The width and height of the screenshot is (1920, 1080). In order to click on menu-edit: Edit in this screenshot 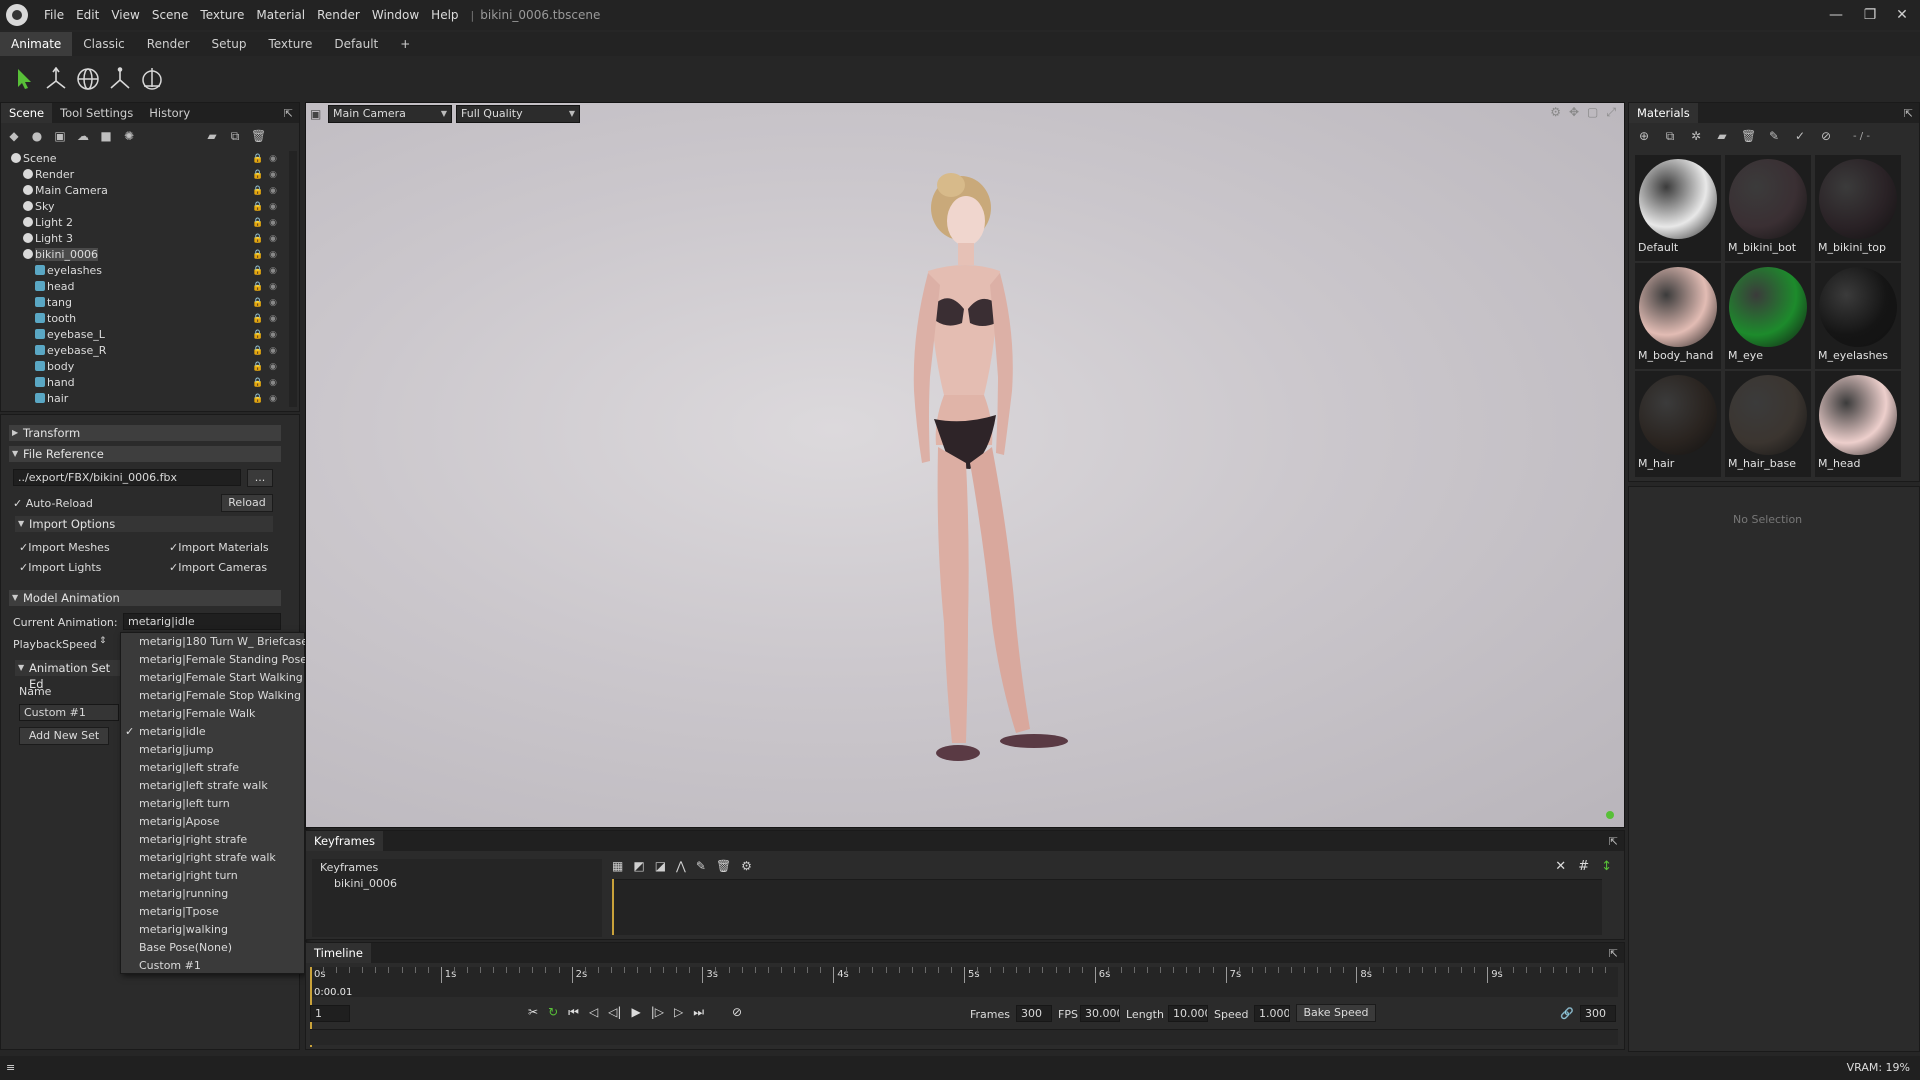, I will do `click(87, 15)`.